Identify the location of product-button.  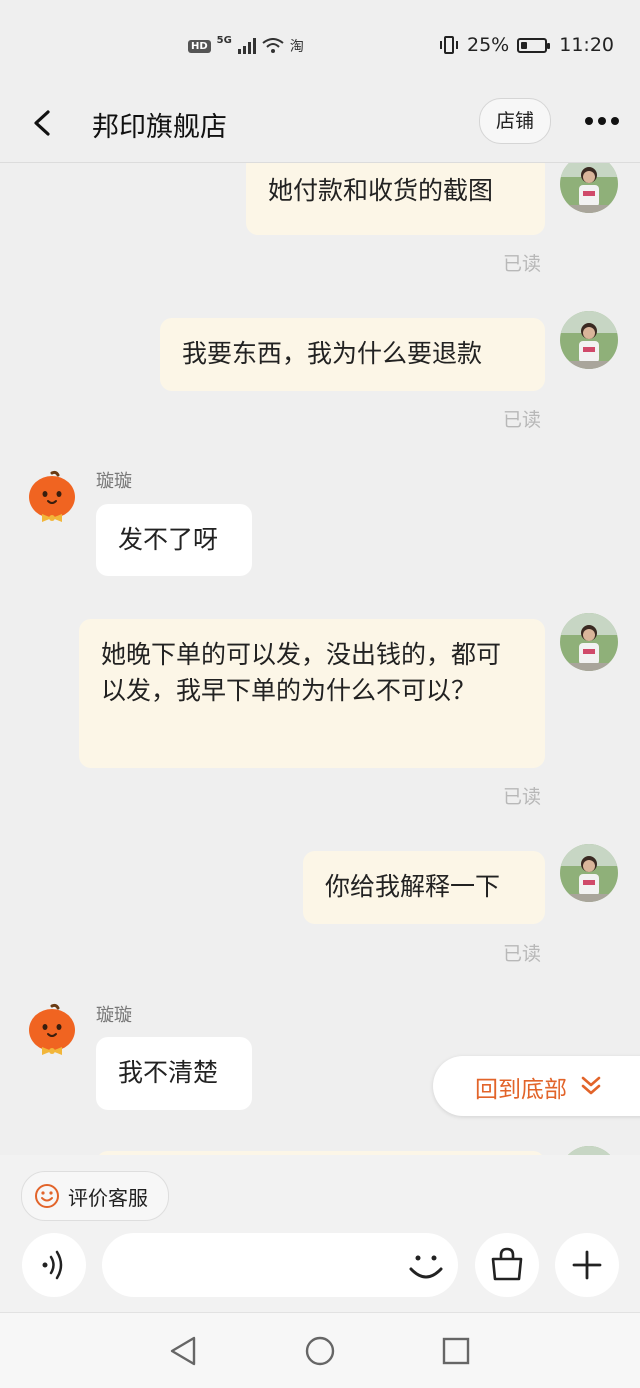
(507, 1265).